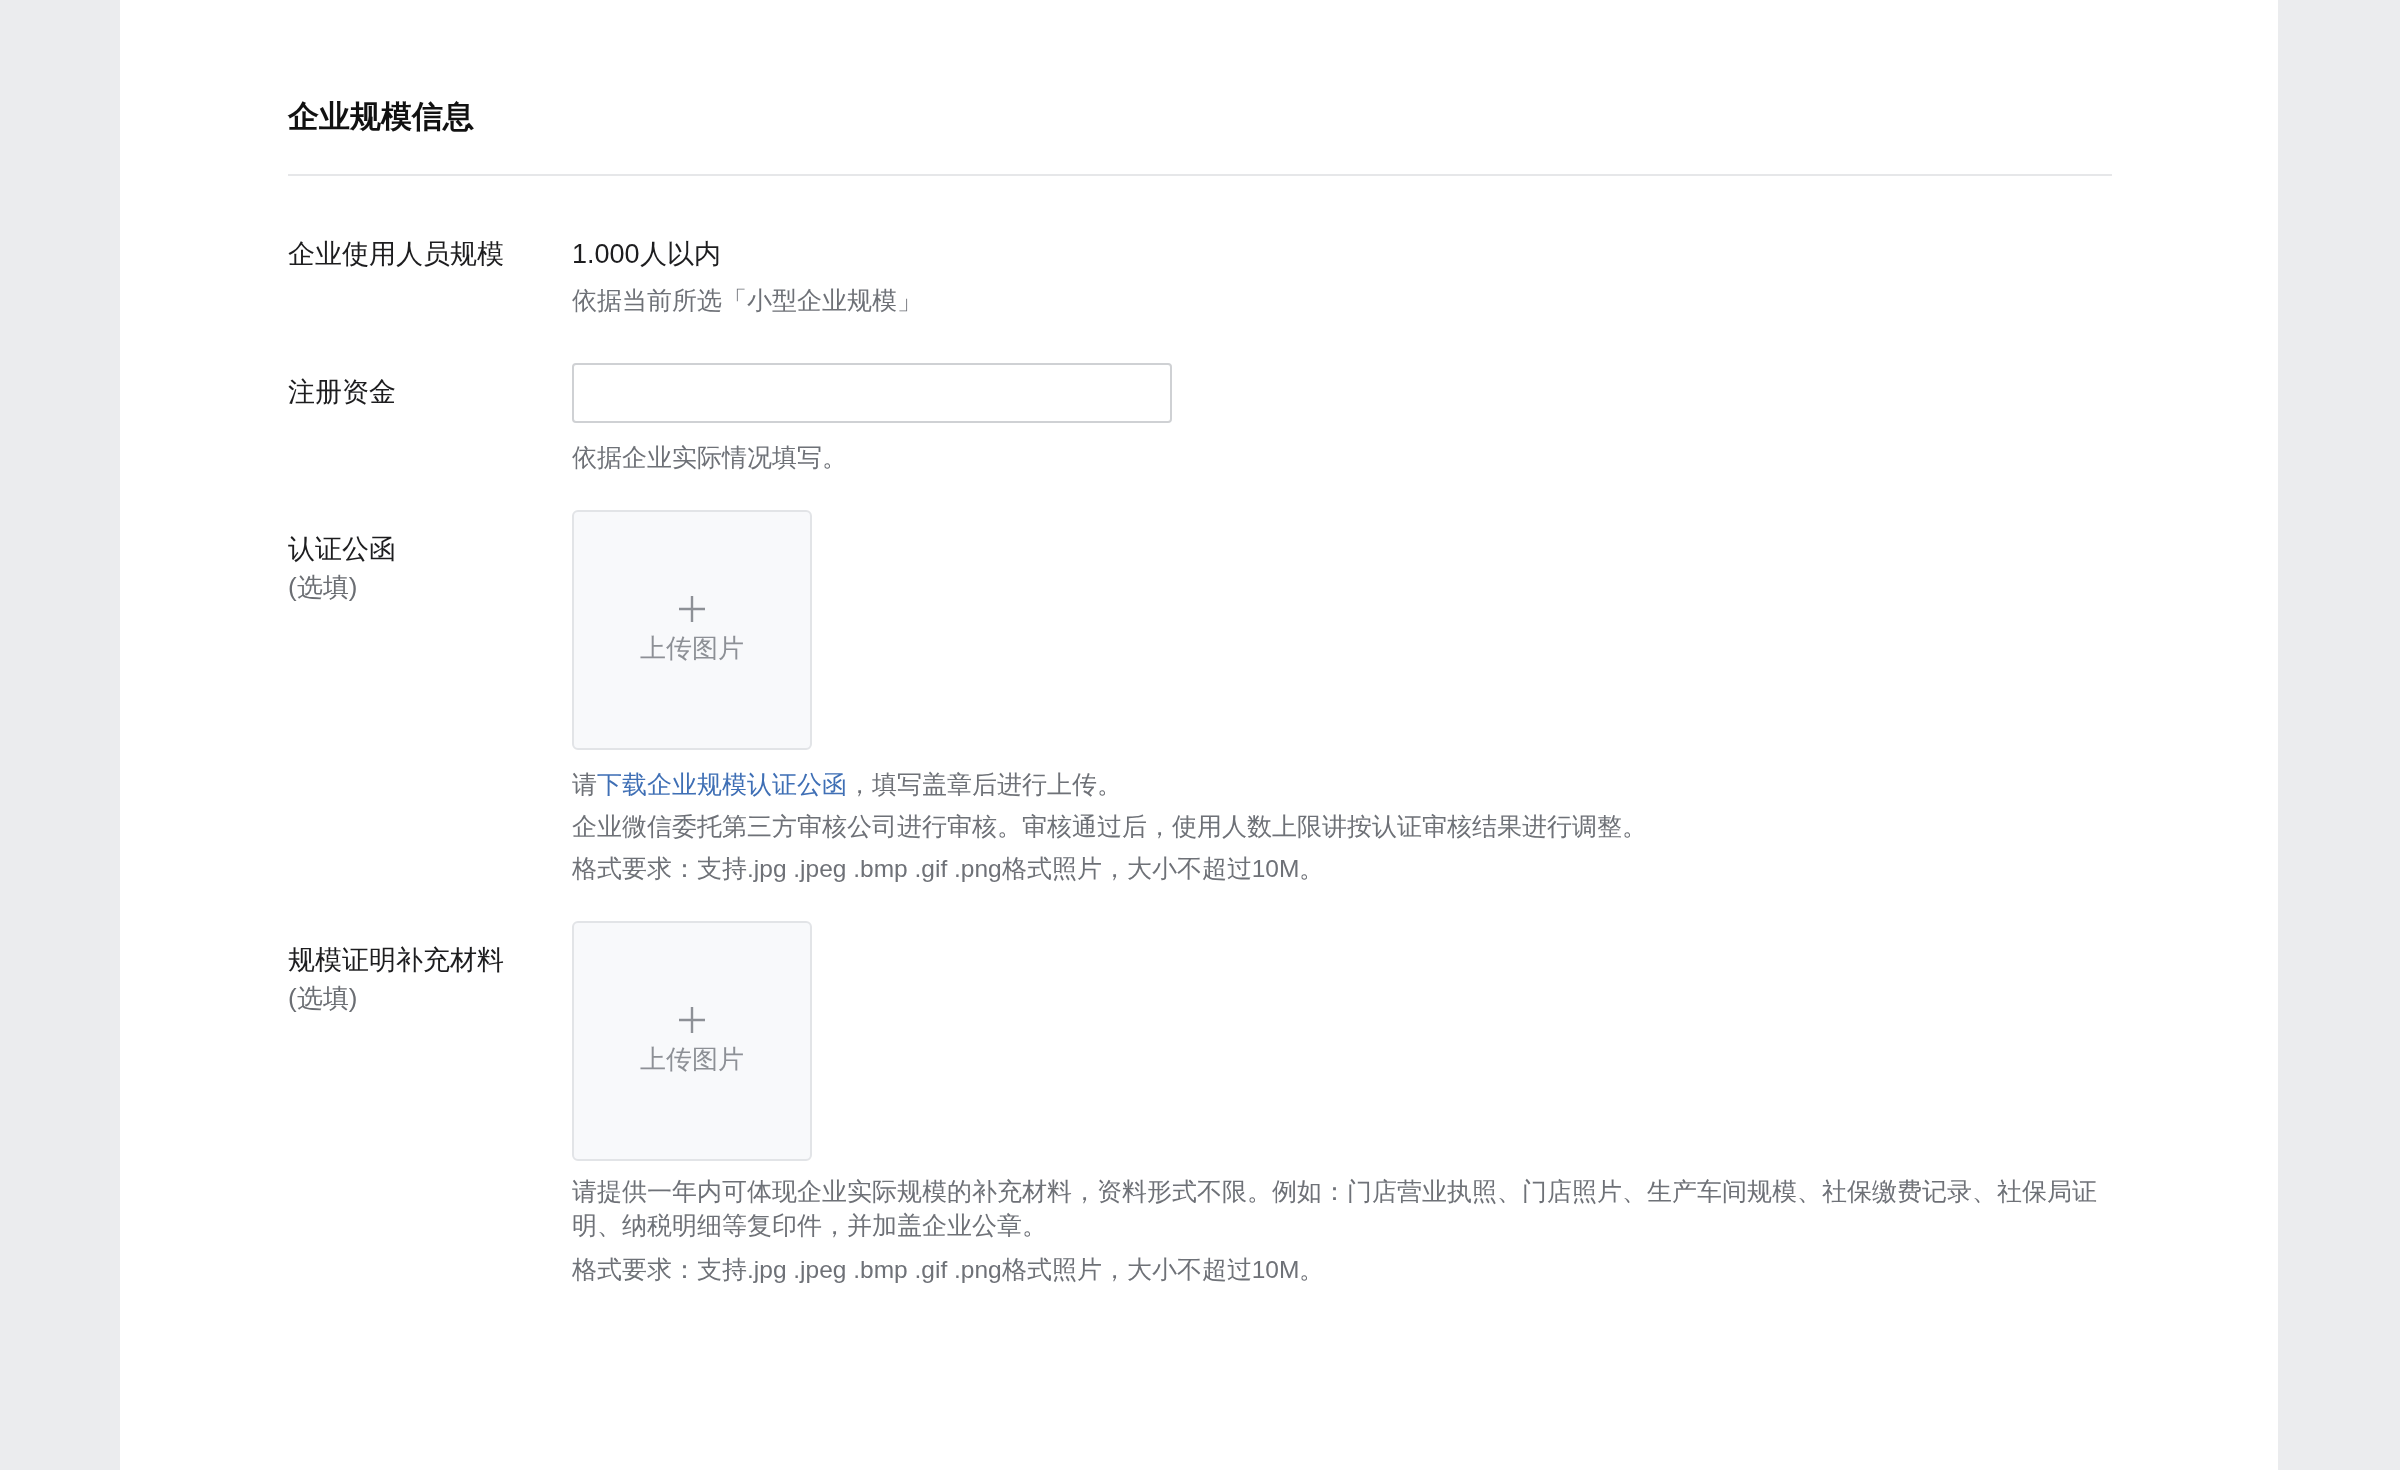 The width and height of the screenshot is (2400, 1470). I want to click on input-field, so click(872, 393).